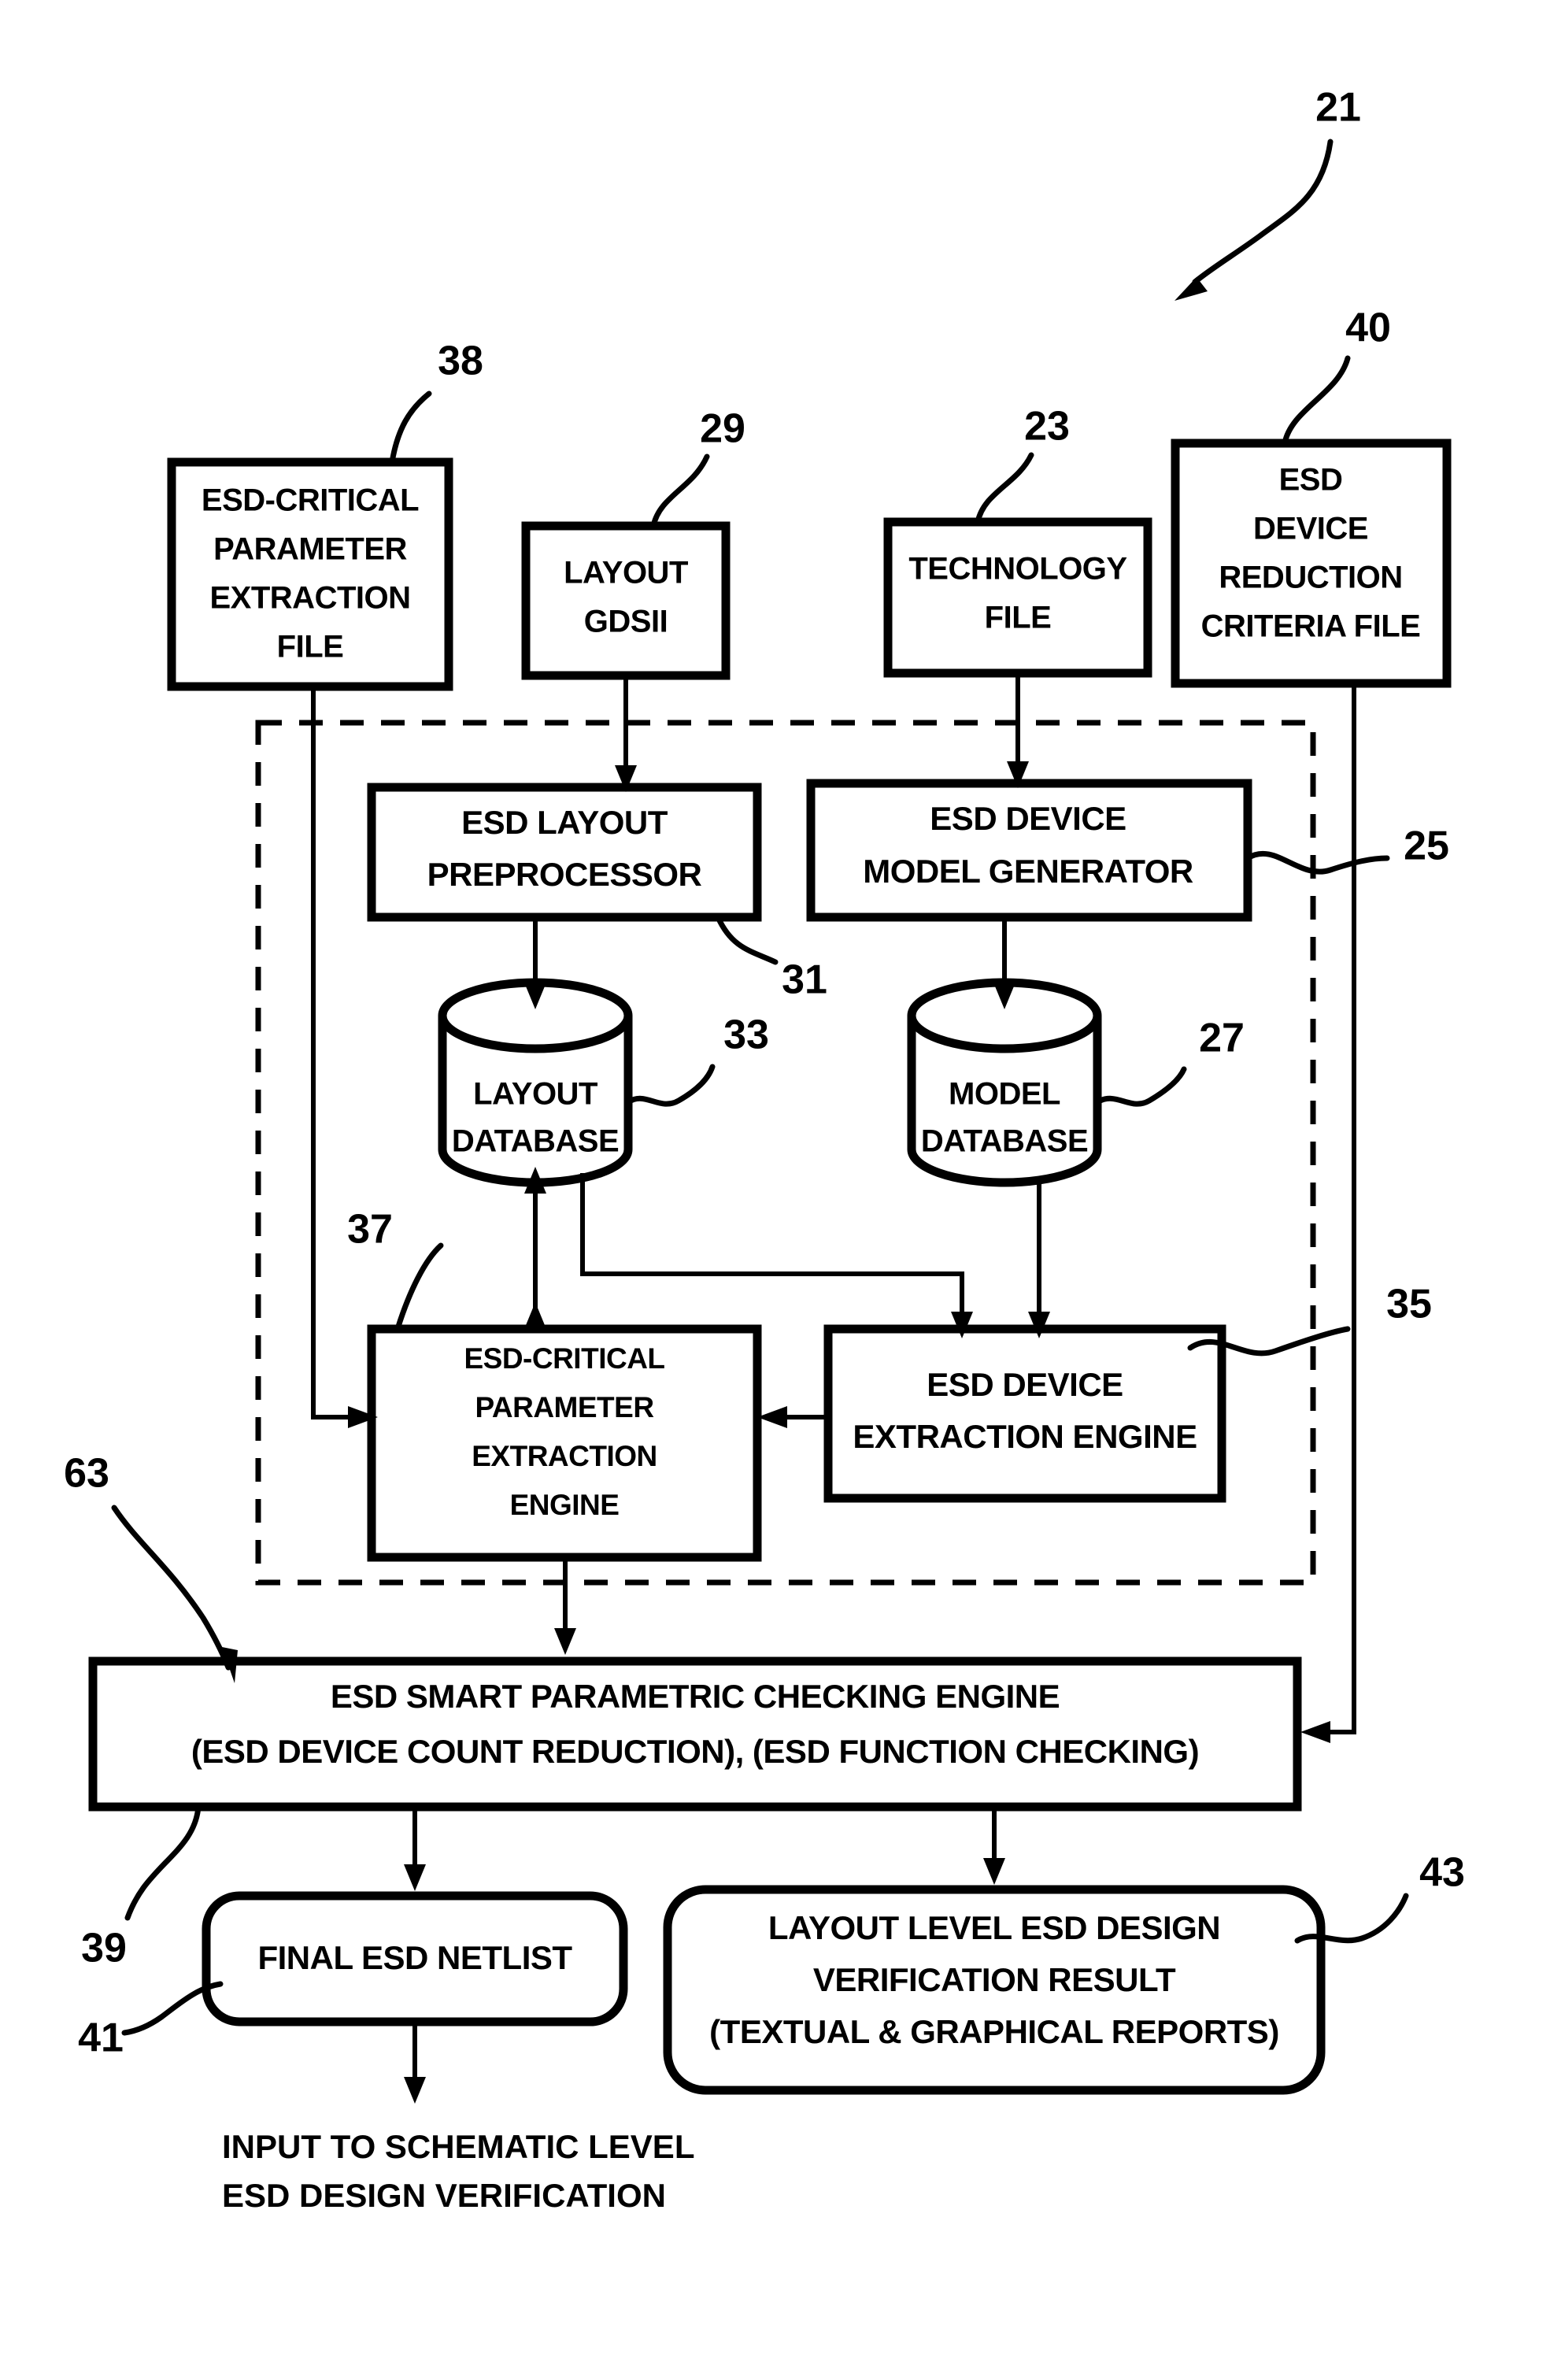 The height and width of the screenshot is (2380, 1550). I want to click on ref-label-40: 40, so click(1368, 328).